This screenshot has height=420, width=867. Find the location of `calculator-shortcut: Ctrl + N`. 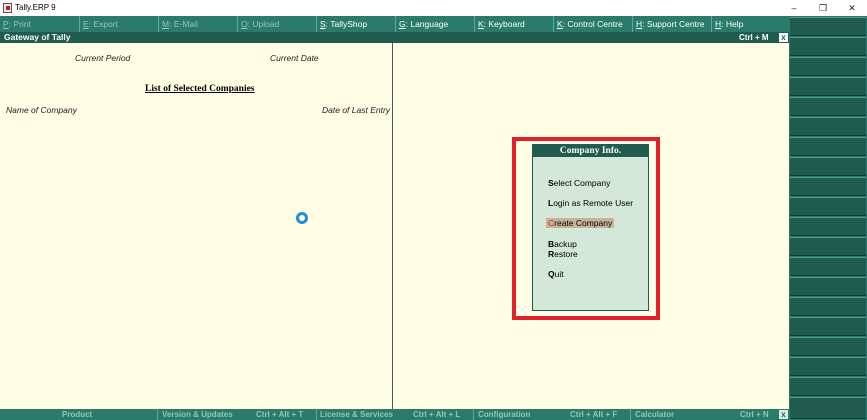

calculator-shortcut: Ctrl + N is located at coordinates (754, 414).